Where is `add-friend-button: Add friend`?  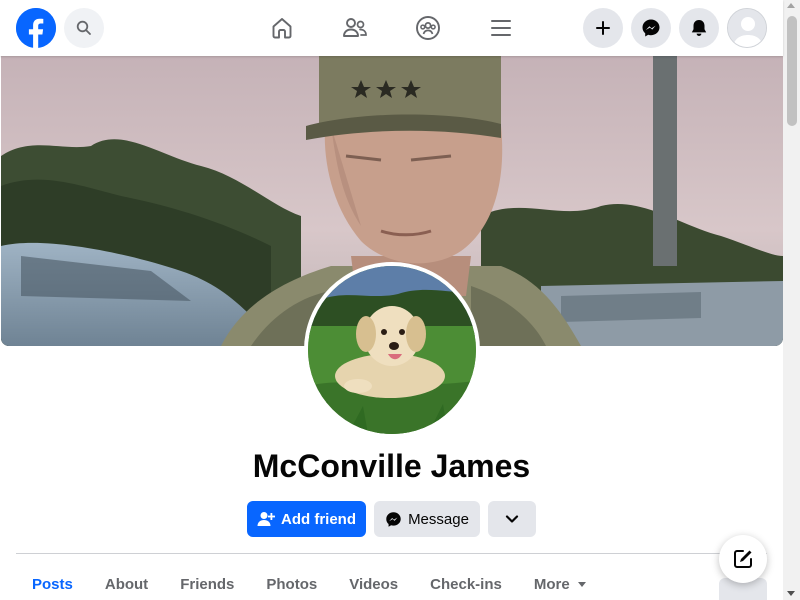
add-friend-button: Add friend is located at coordinates (306, 519).